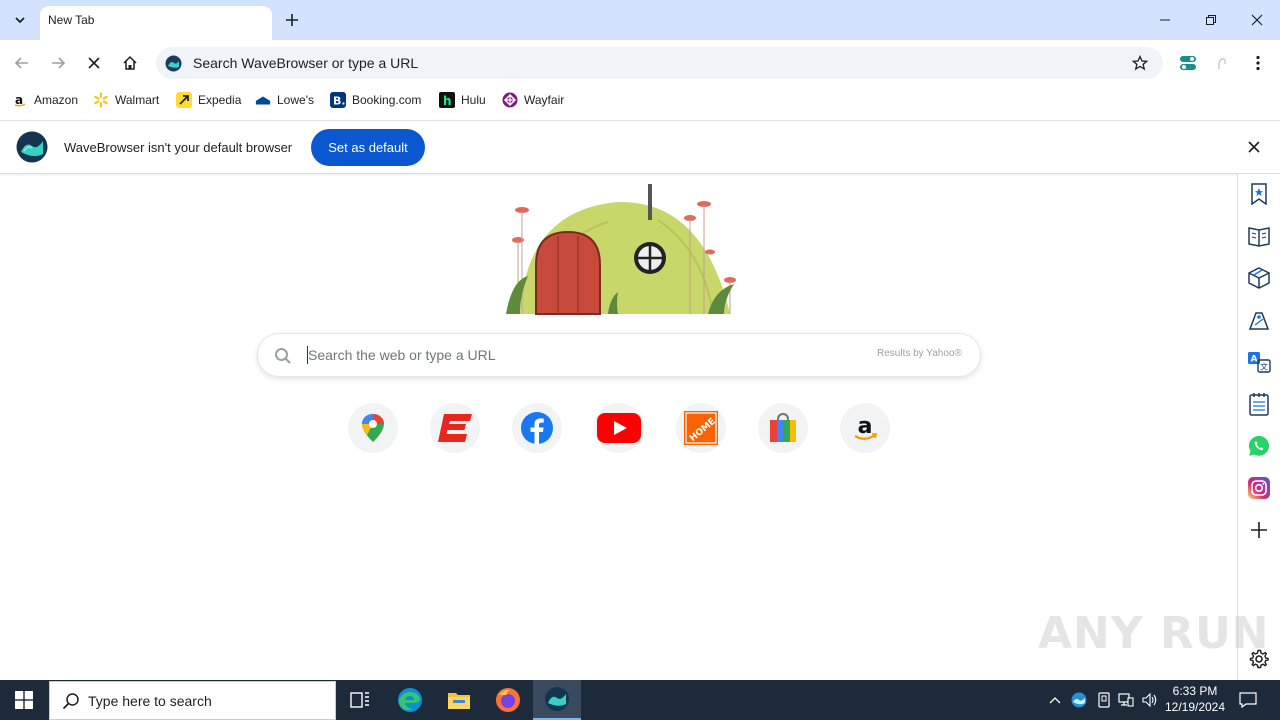 The width and height of the screenshot is (1280, 720). What do you see at coordinates (462, 100) in the screenshot?
I see `bookmark-hulu: h Hulu` at bounding box center [462, 100].